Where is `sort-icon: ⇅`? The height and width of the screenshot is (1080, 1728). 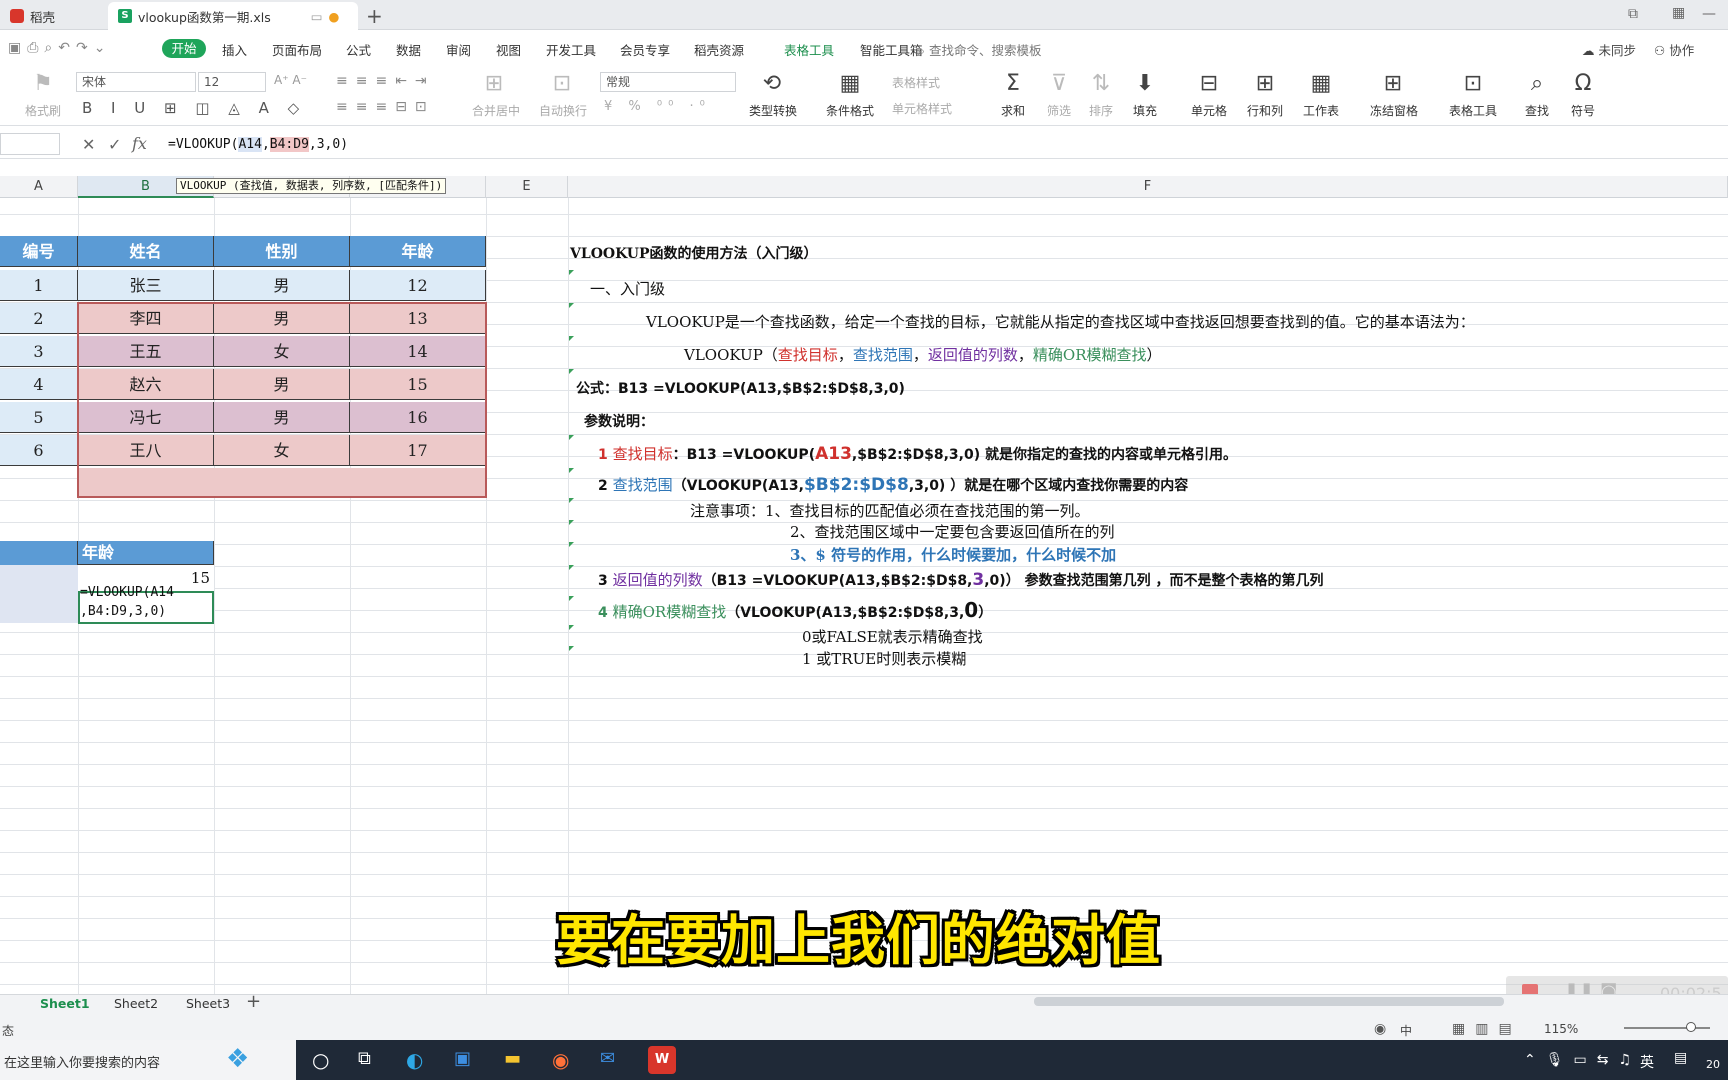
sort-icon: ⇅ is located at coordinates (1101, 84).